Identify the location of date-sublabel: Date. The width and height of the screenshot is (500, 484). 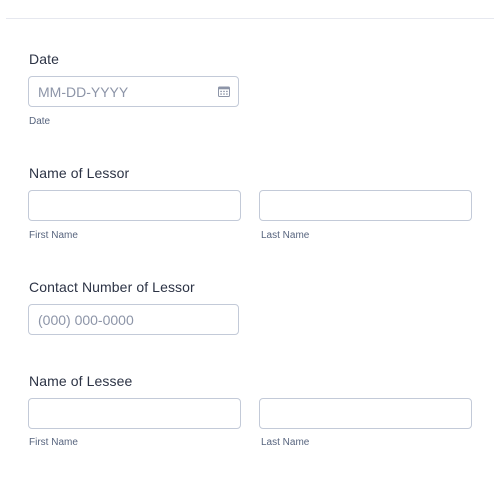
(40, 121).